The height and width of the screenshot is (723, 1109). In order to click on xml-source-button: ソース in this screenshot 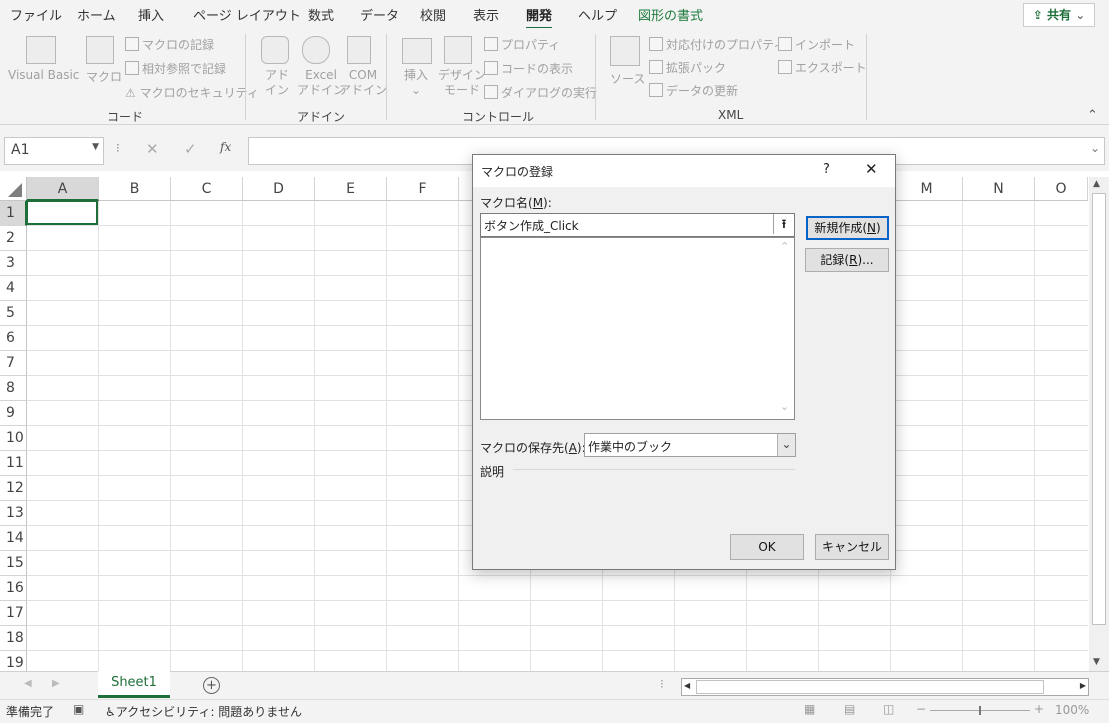, I will do `click(627, 78)`.